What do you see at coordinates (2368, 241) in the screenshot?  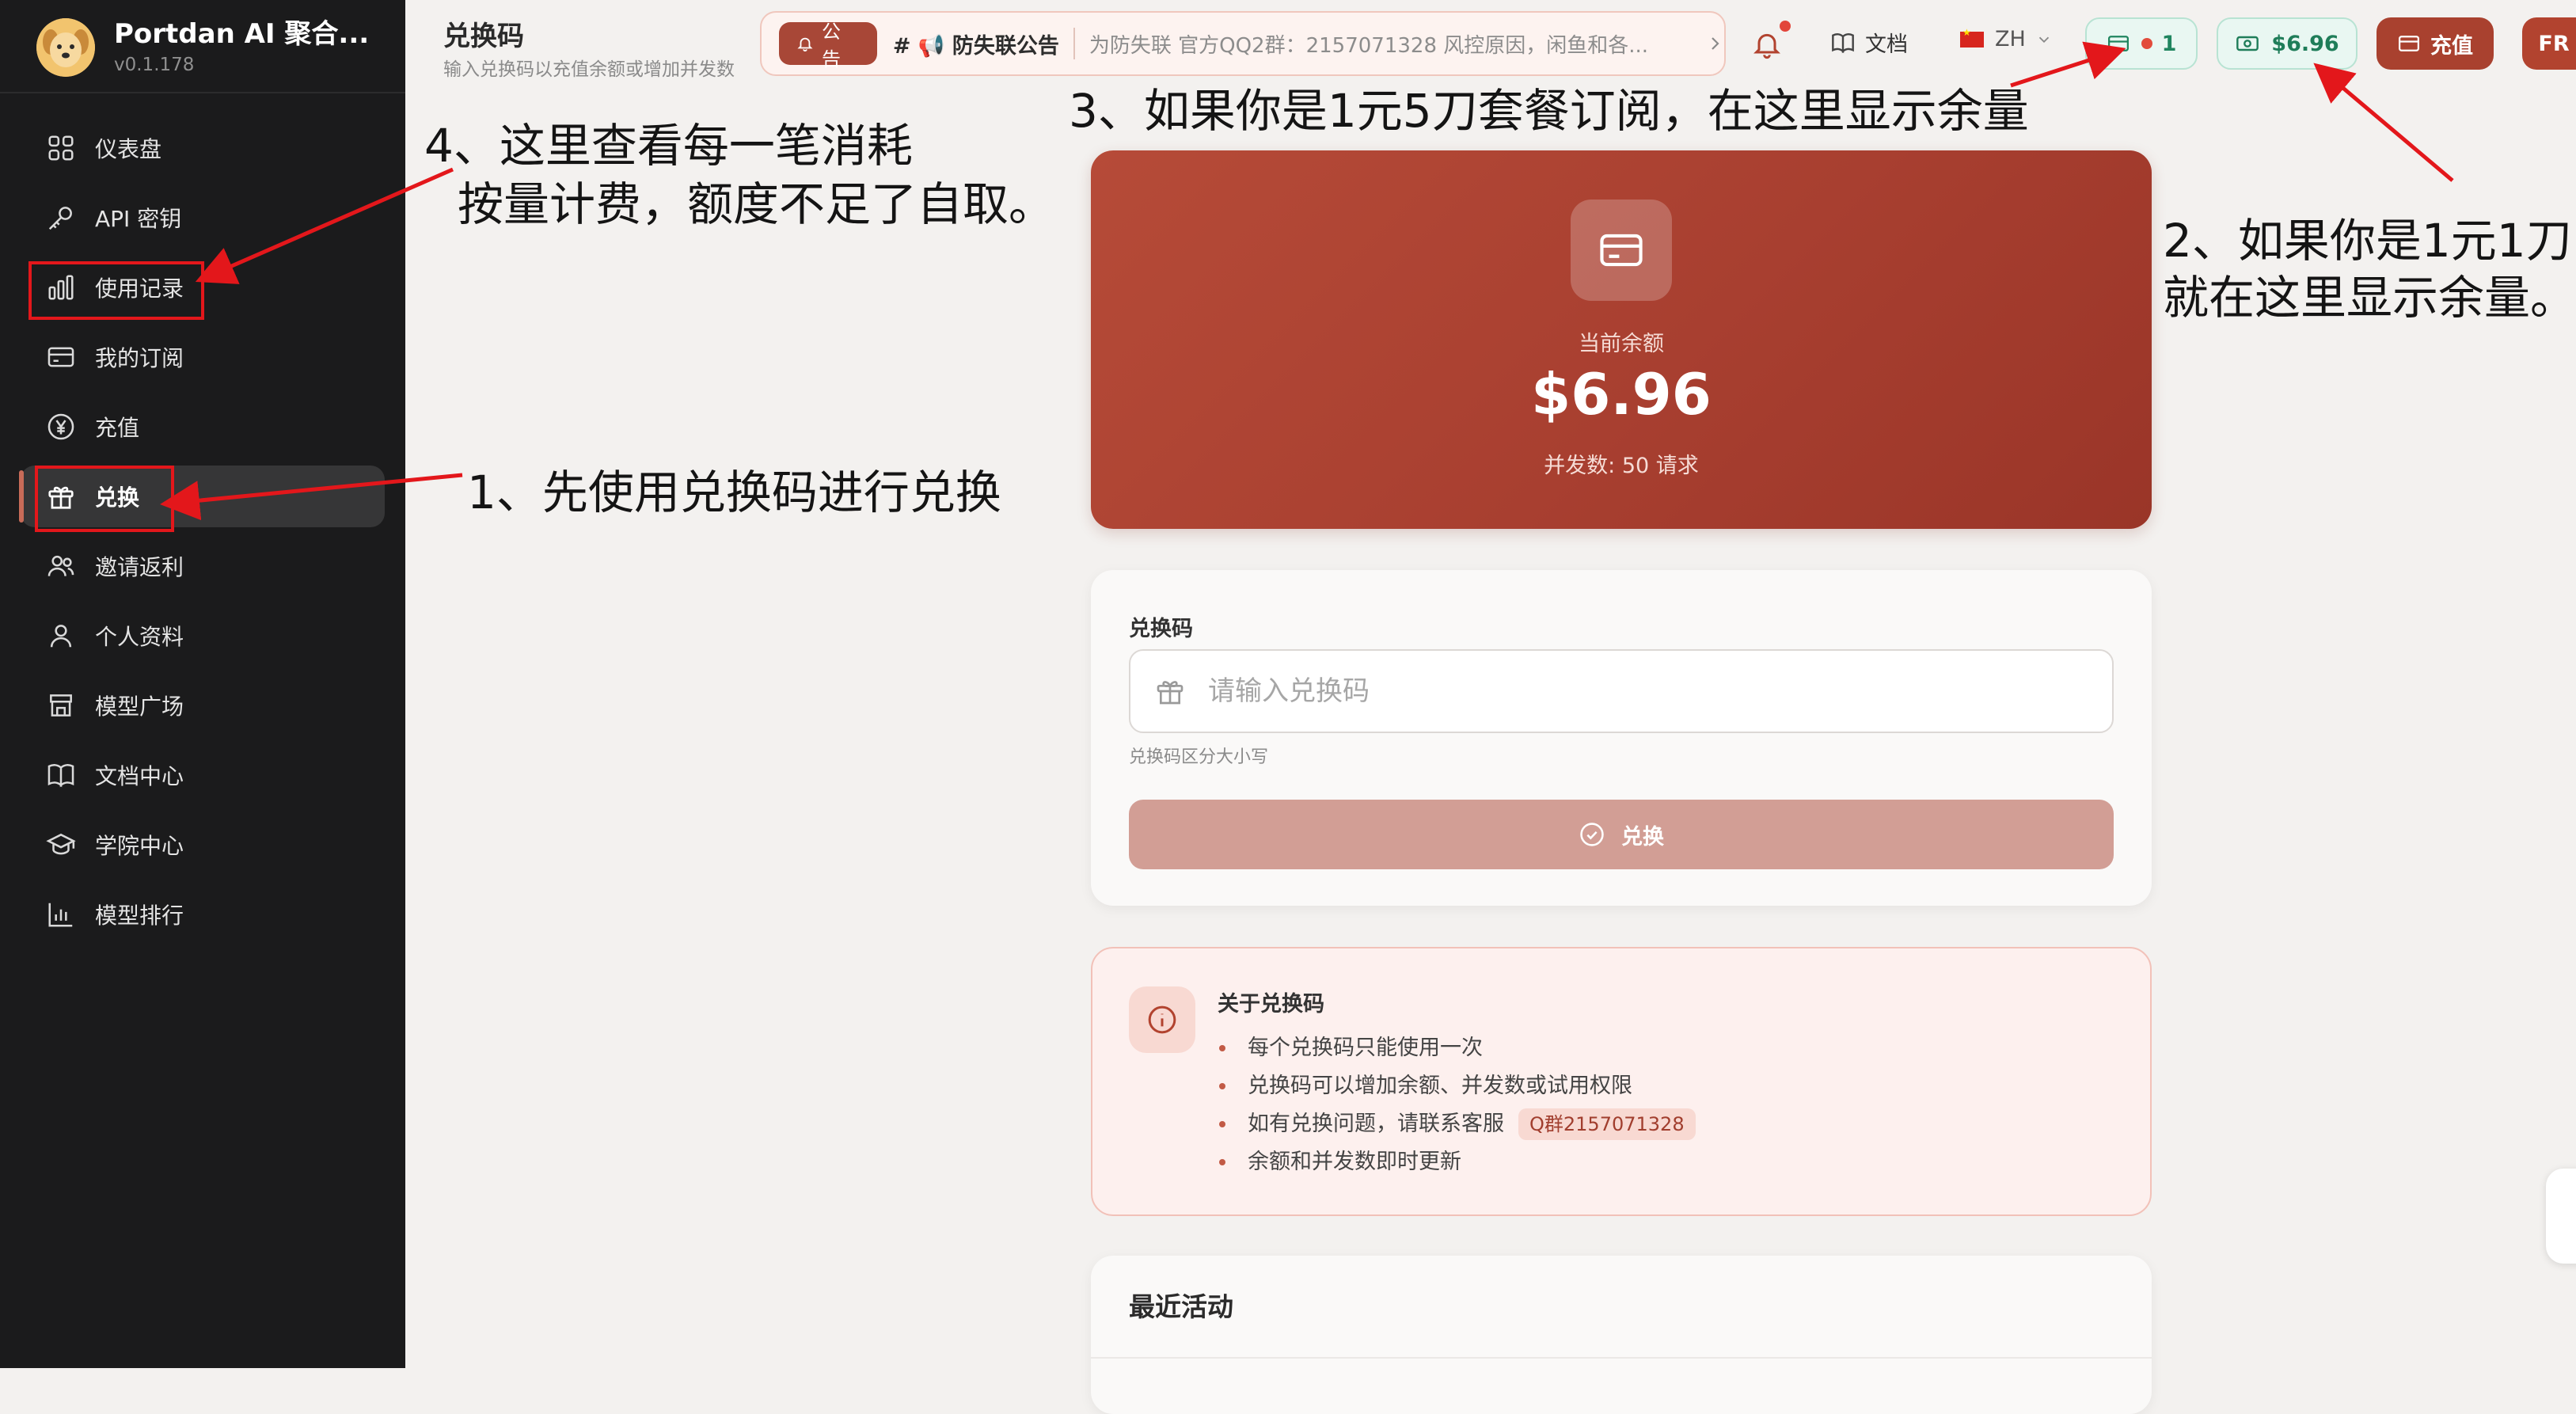 I see `annotation-step-2-line1: 2、如果你是1元1刀` at bounding box center [2368, 241].